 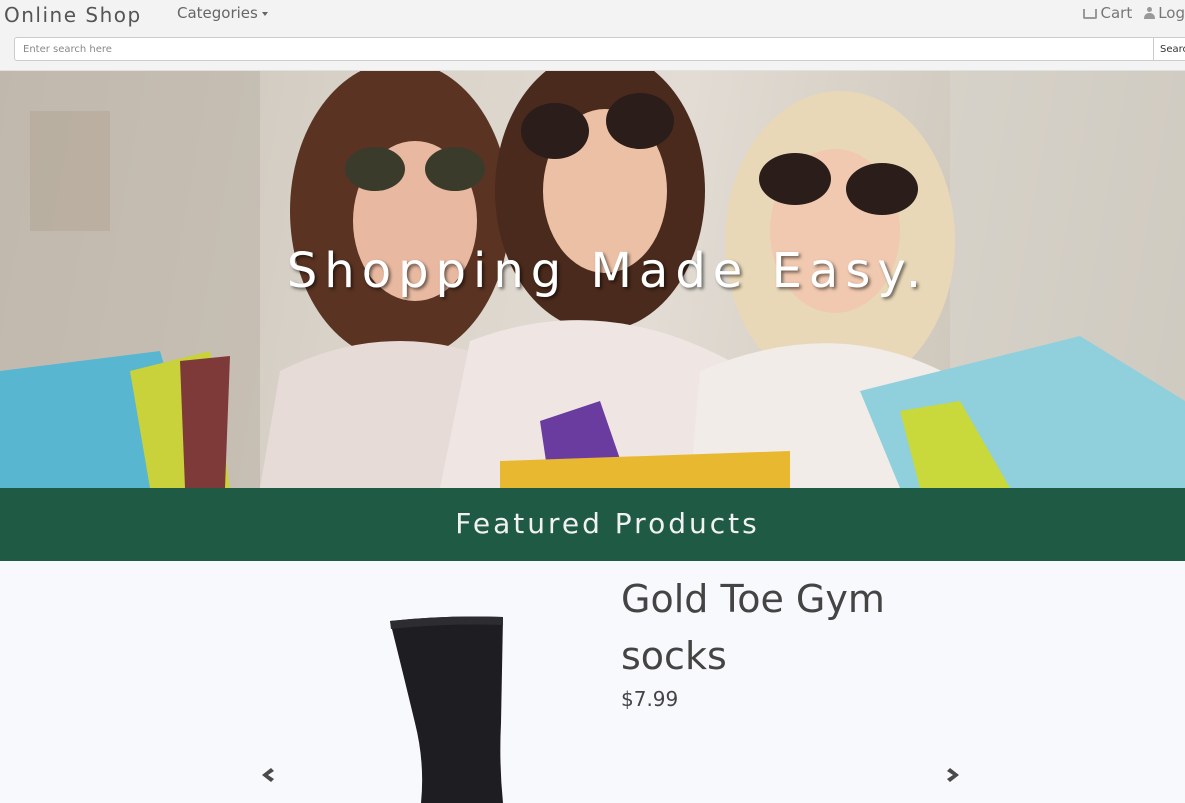 What do you see at coordinates (1090, 14) in the screenshot?
I see `cart-icon` at bounding box center [1090, 14].